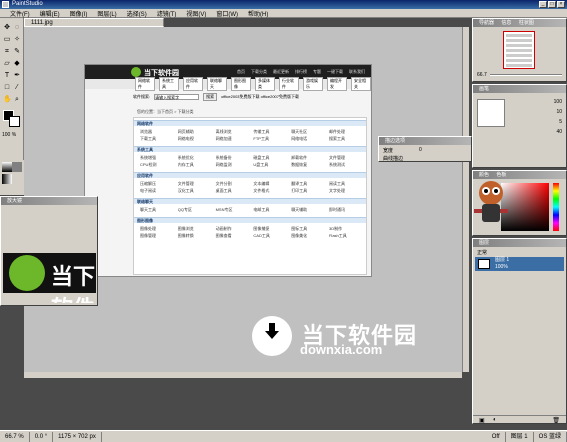 The height and width of the screenshot is (442, 567). Describe the element at coordinates (299, 190) in the screenshot. I see `category-link: 打印工具` at that location.